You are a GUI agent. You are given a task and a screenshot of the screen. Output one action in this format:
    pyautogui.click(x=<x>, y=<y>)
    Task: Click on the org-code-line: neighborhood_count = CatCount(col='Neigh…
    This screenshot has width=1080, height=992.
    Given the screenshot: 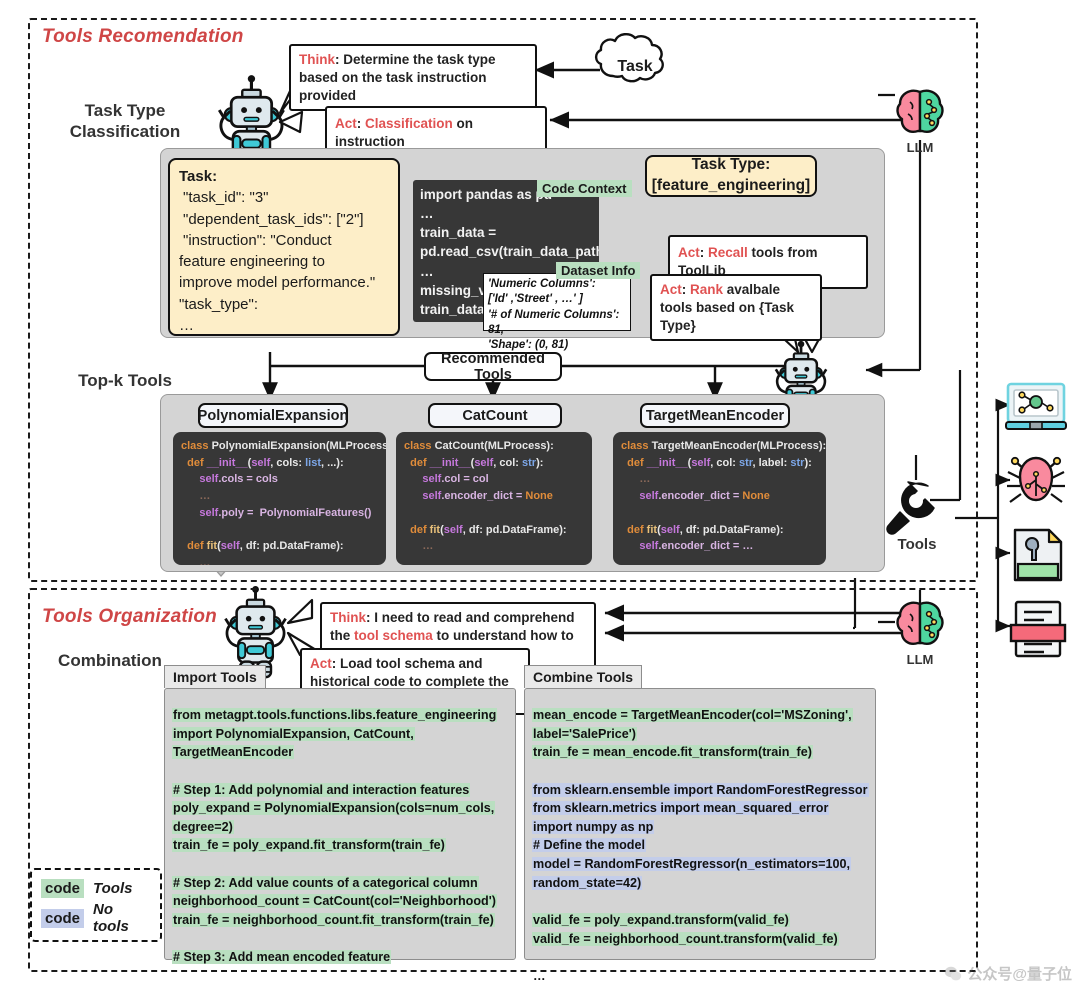 What is the action you would take?
    pyautogui.click(x=334, y=901)
    